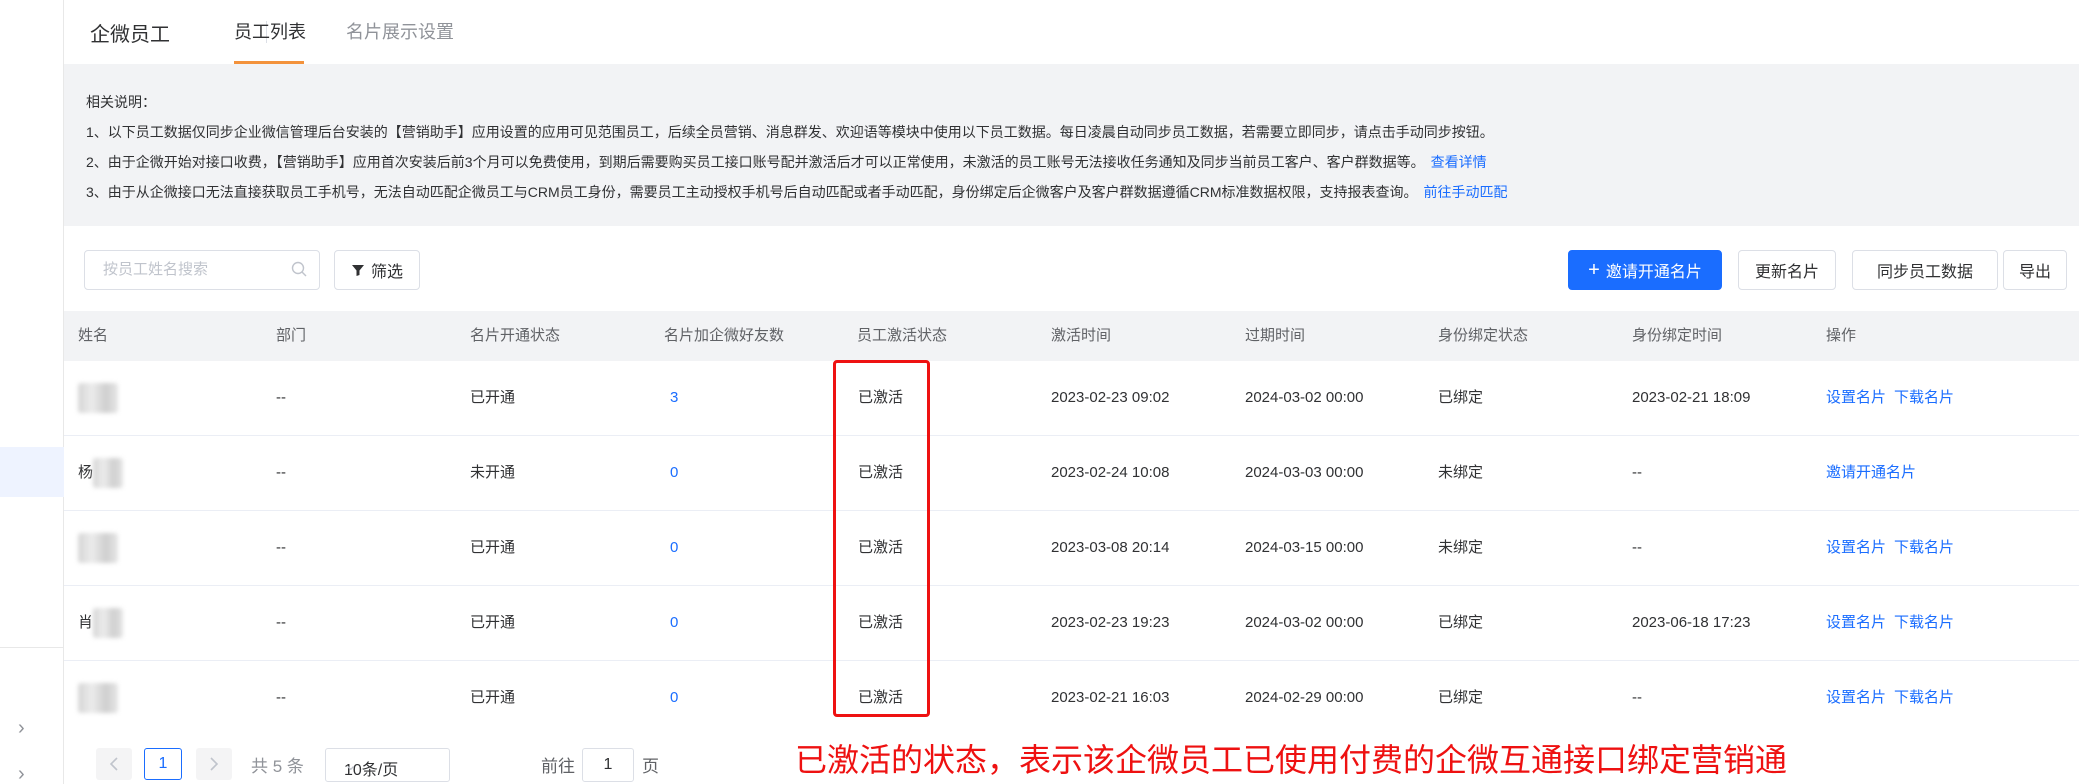 The image size is (2079, 784). Describe the element at coordinates (270, 31) in the screenshot. I see `tab-employee-list: 员工列表` at that location.